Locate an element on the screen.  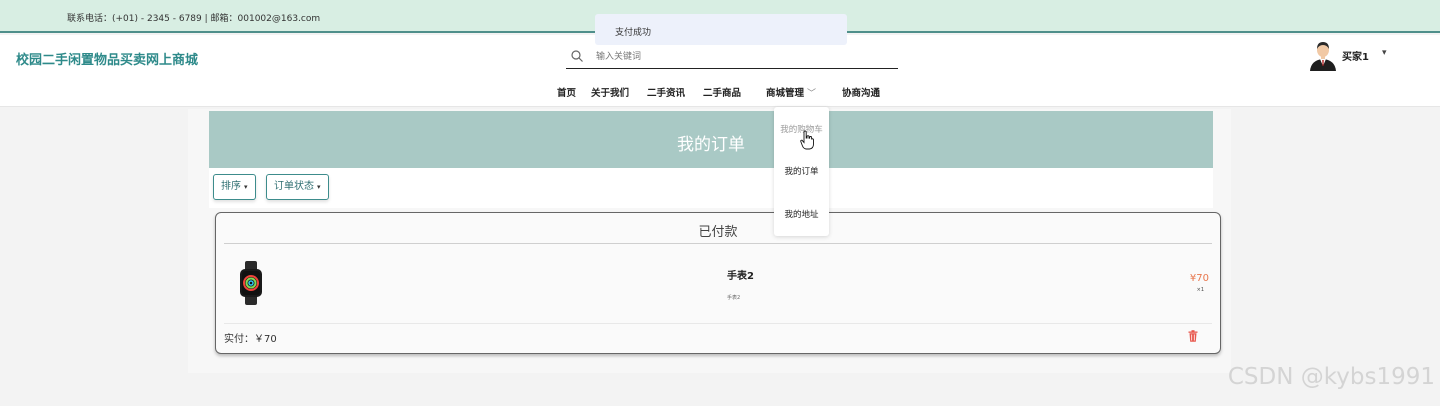
product-quantity: ×1 is located at coordinates (1200, 290).